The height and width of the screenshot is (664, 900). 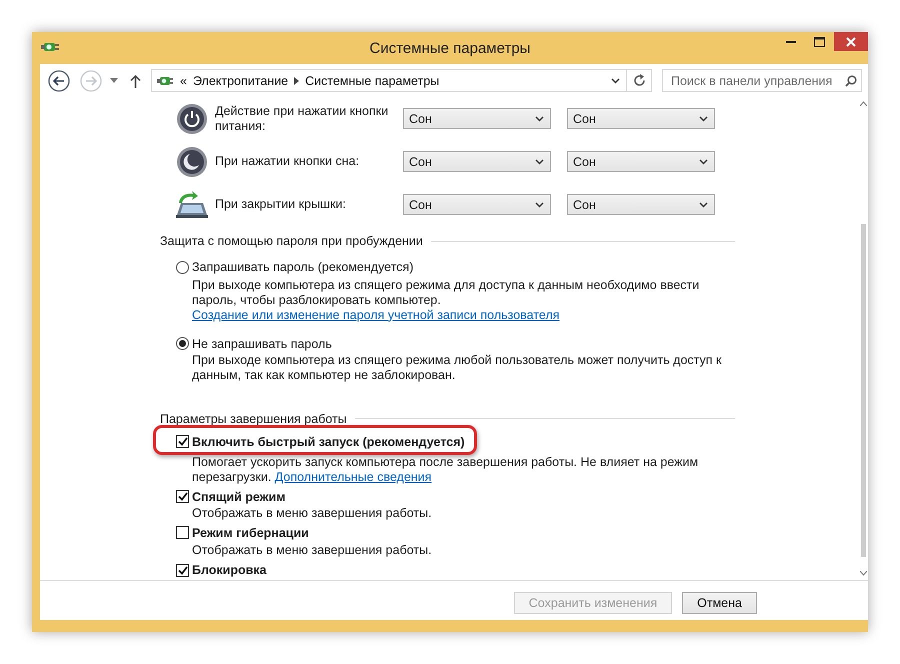 I want to click on breadcrumb-separator-icon, so click(x=297, y=80).